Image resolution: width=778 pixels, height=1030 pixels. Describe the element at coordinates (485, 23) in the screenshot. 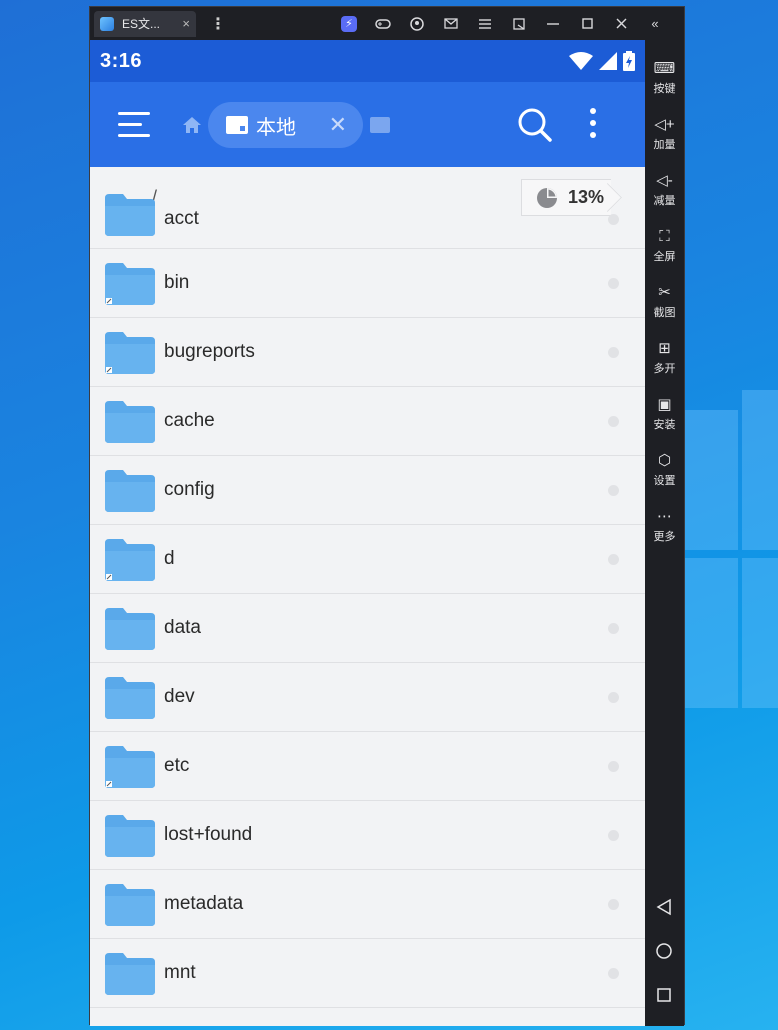

I see `hamburger-icon` at that location.